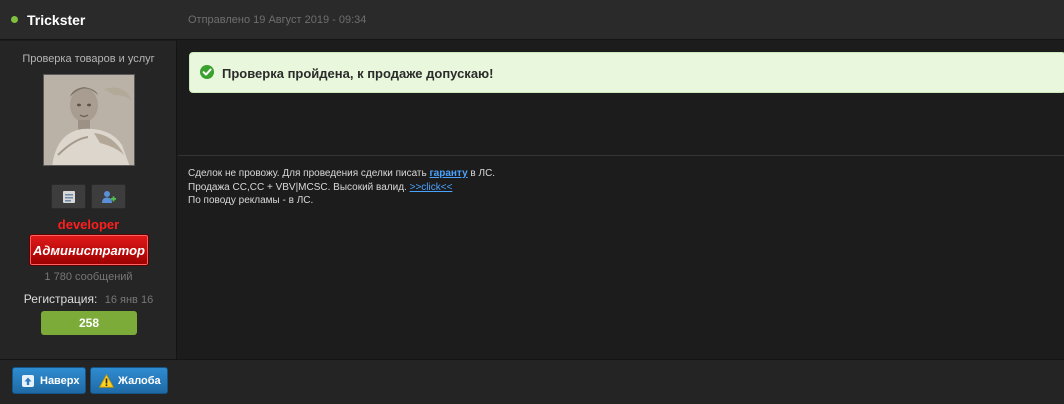  What do you see at coordinates (88, 277) in the screenshot?
I see `post-count: 1 780 сообщений` at bounding box center [88, 277].